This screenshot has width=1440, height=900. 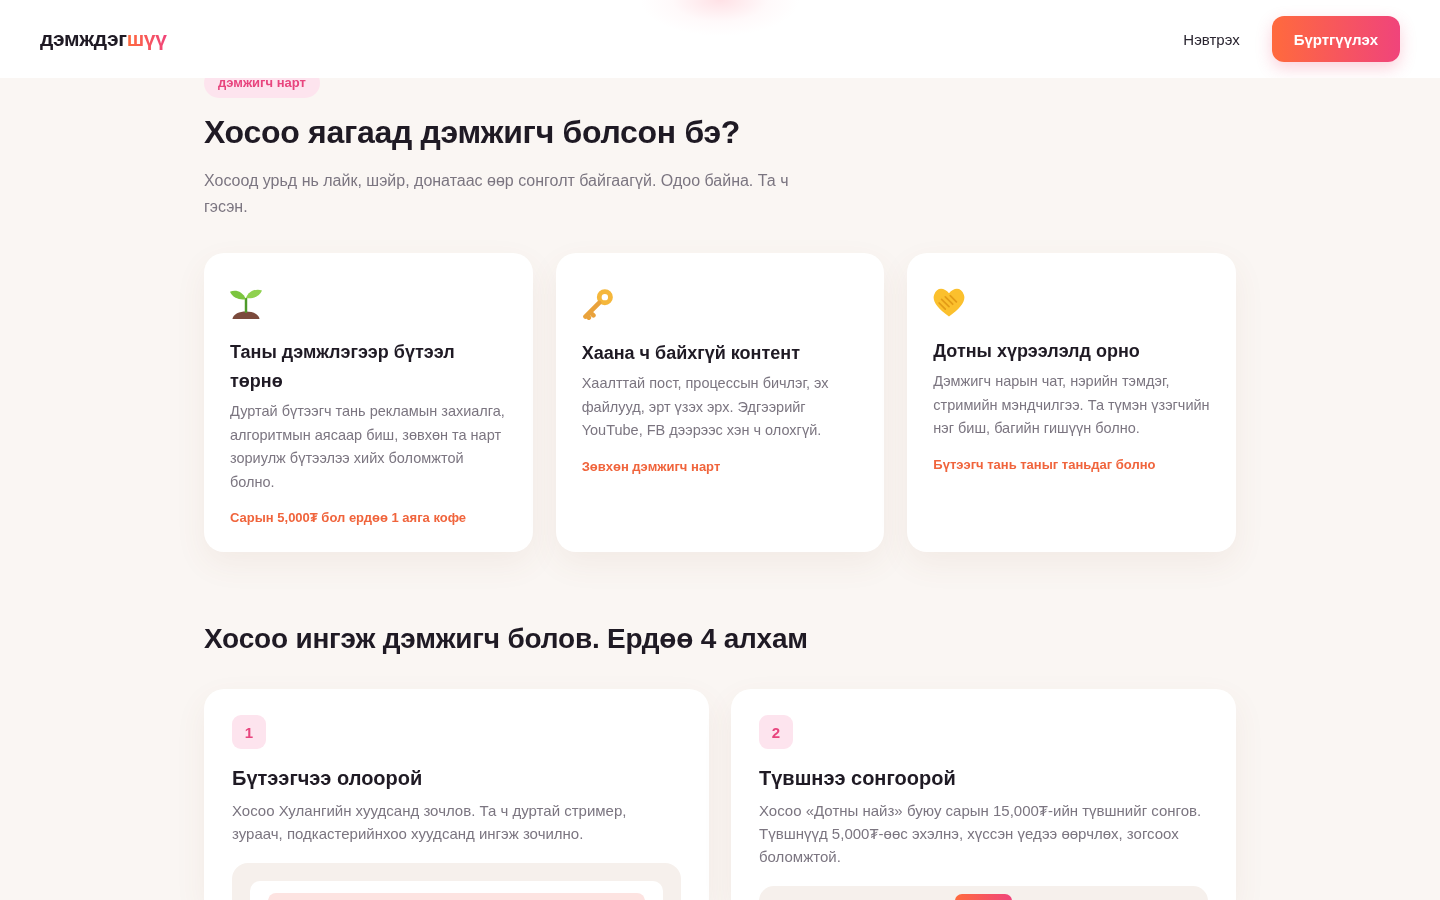 What do you see at coordinates (497, 194) in the screenshot?
I see `section-lead: Хосоод урьд нь лайк, шэйр, донатаас өөр сонголт байгаагүй. Одоо байна. Та ч гэсэн.` at bounding box center [497, 194].